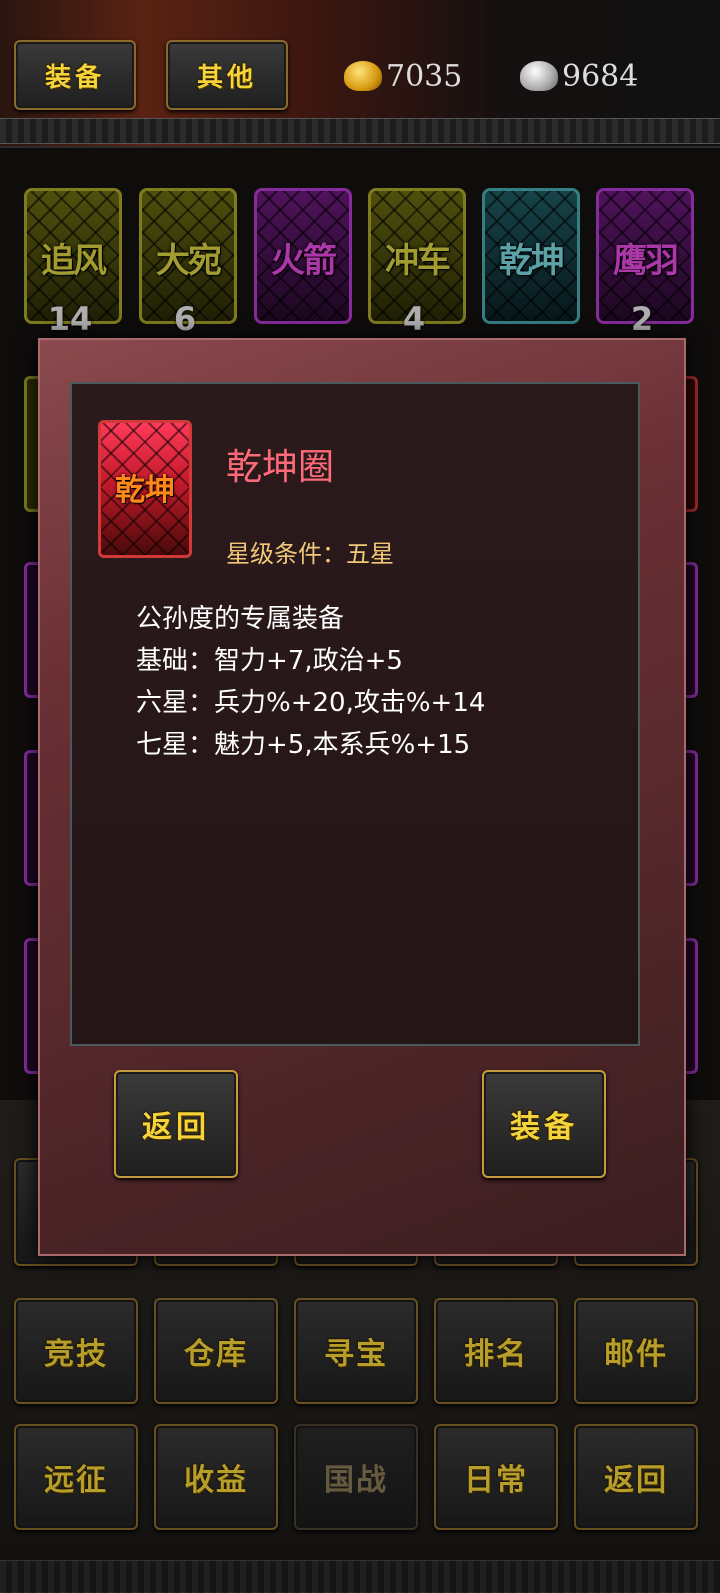 This screenshot has width=720, height=1593. I want to click on silver-ingot-icon, so click(539, 76).